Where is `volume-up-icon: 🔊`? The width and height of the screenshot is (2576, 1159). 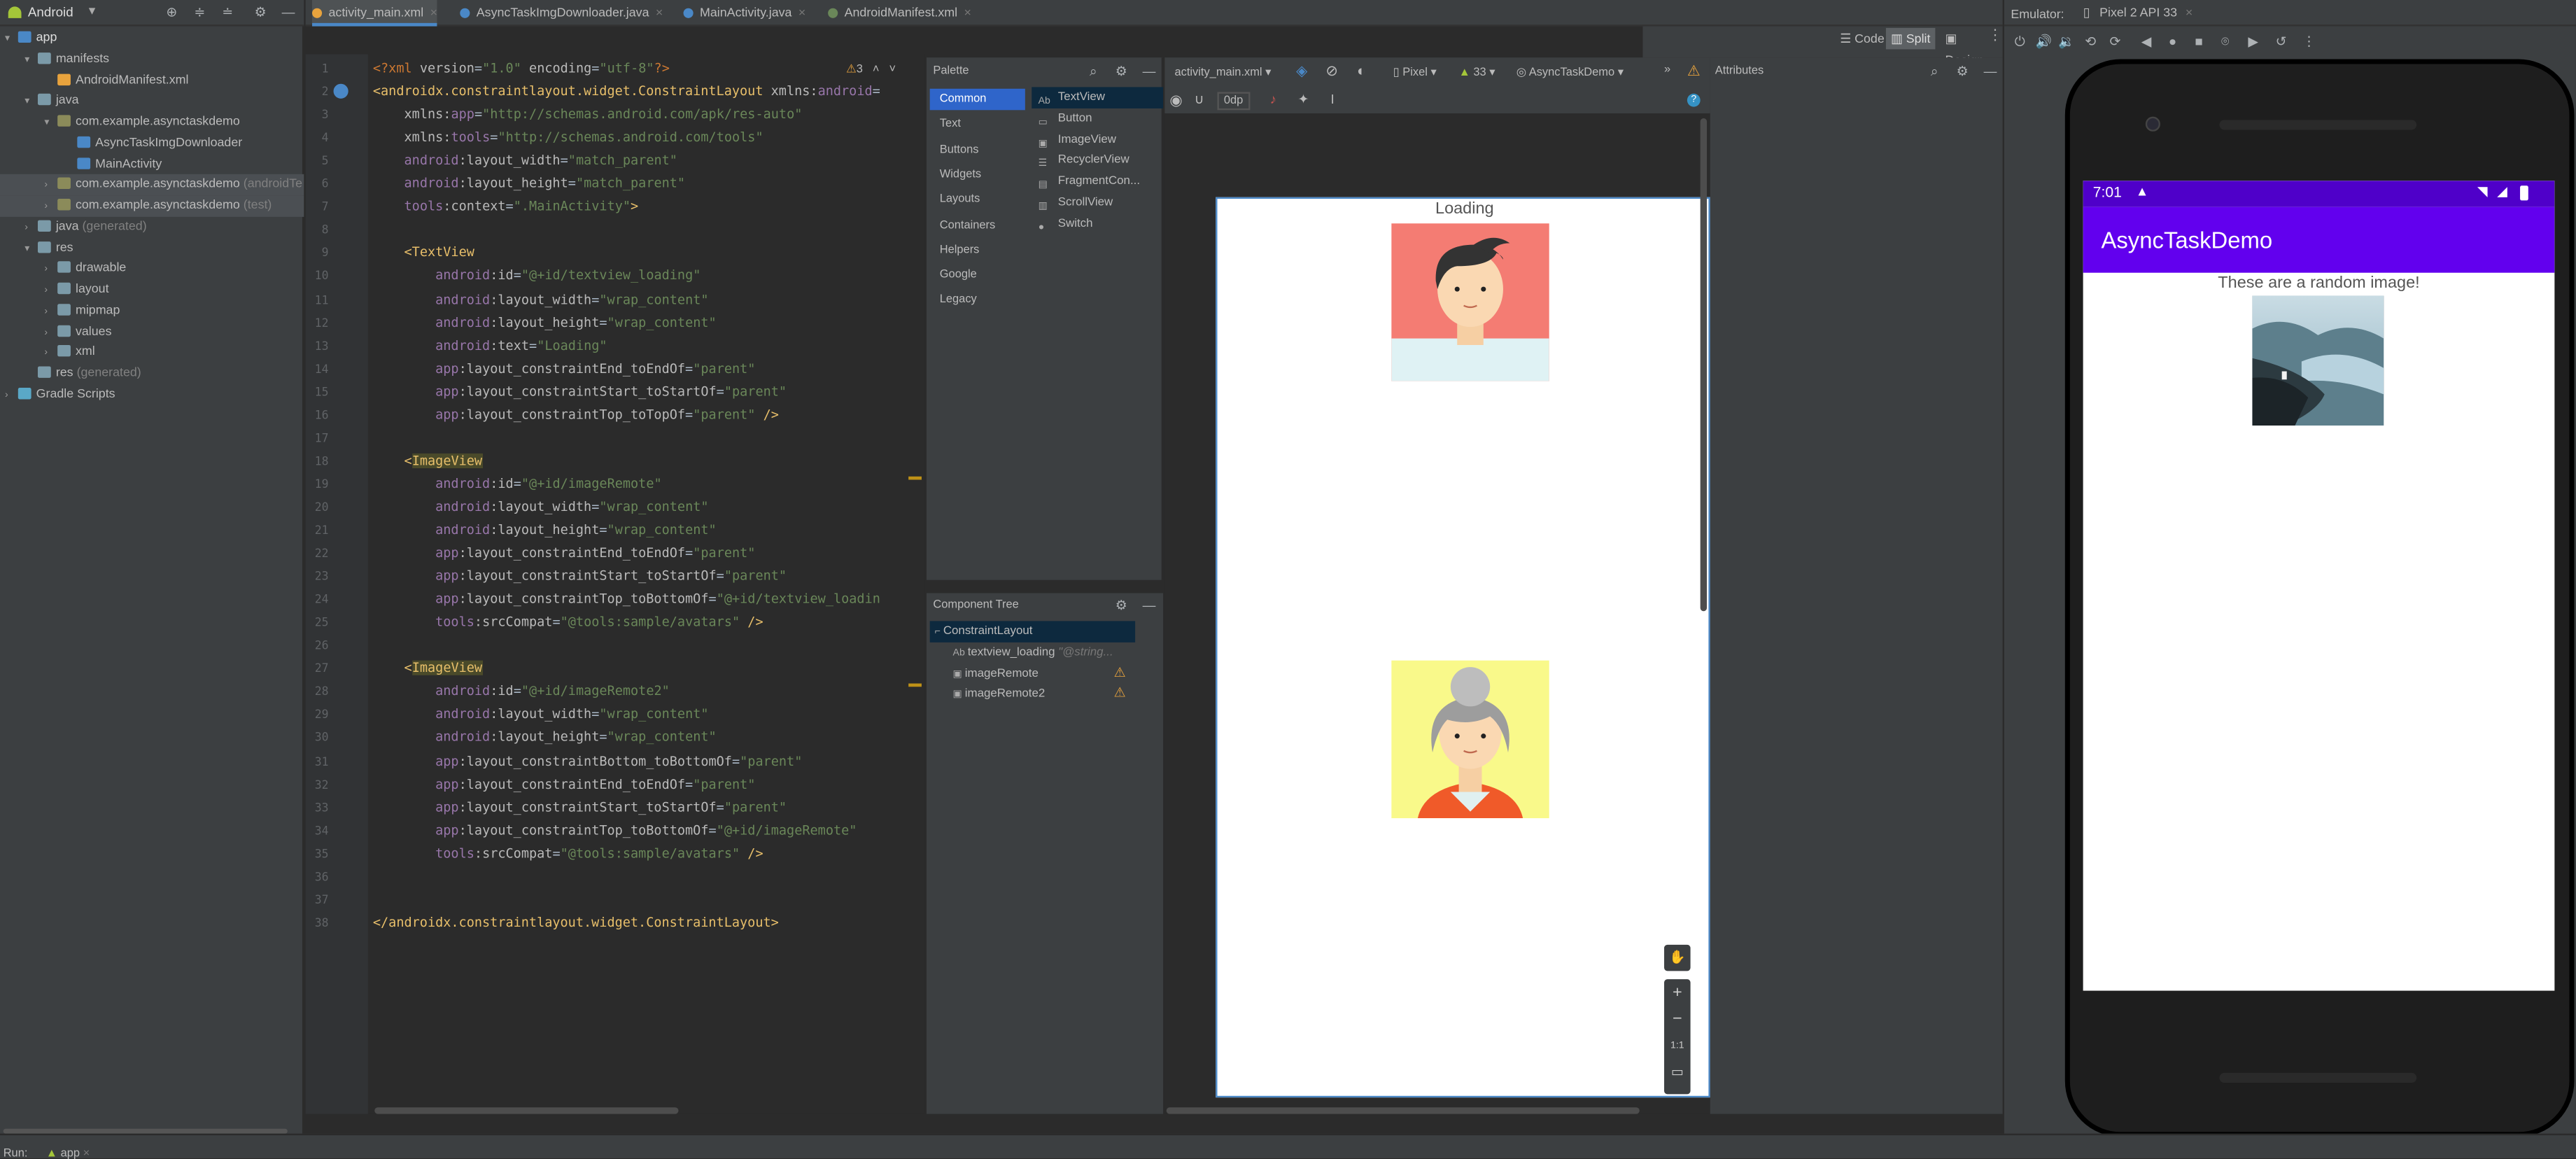 volume-up-icon: 🔊 is located at coordinates (2044, 41).